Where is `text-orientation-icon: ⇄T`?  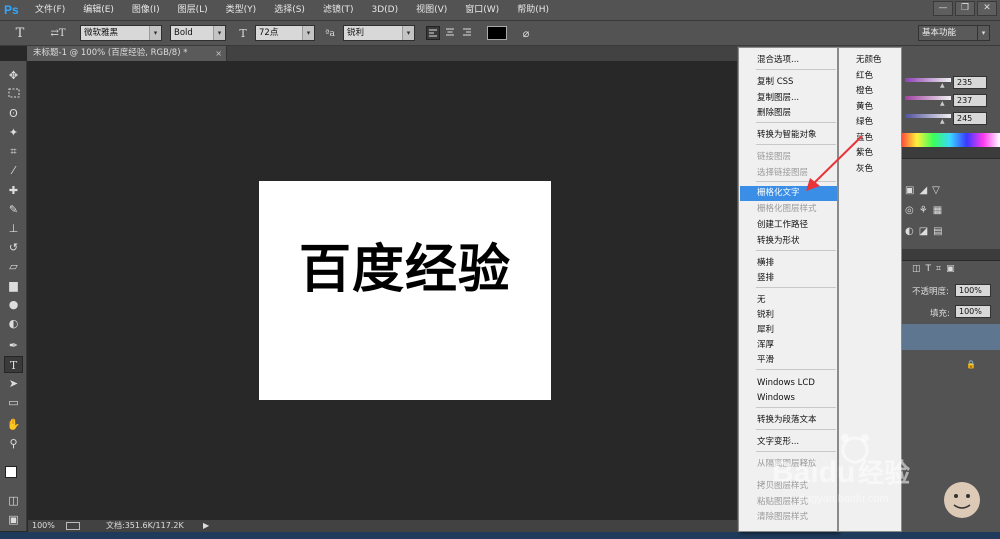 text-orientation-icon: ⇄T is located at coordinates (58, 34).